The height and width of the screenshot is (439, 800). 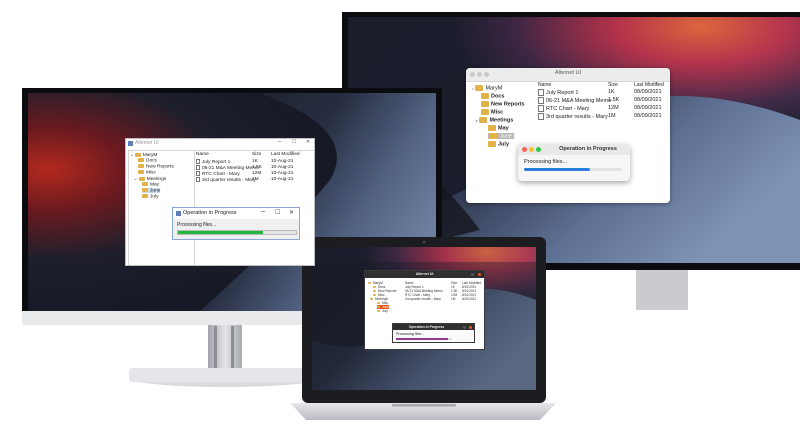 What do you see at coordinates (469, 299) in the screenshot?
I see `file-row-date: 8/10/2021` at bounding box center [469, 299].